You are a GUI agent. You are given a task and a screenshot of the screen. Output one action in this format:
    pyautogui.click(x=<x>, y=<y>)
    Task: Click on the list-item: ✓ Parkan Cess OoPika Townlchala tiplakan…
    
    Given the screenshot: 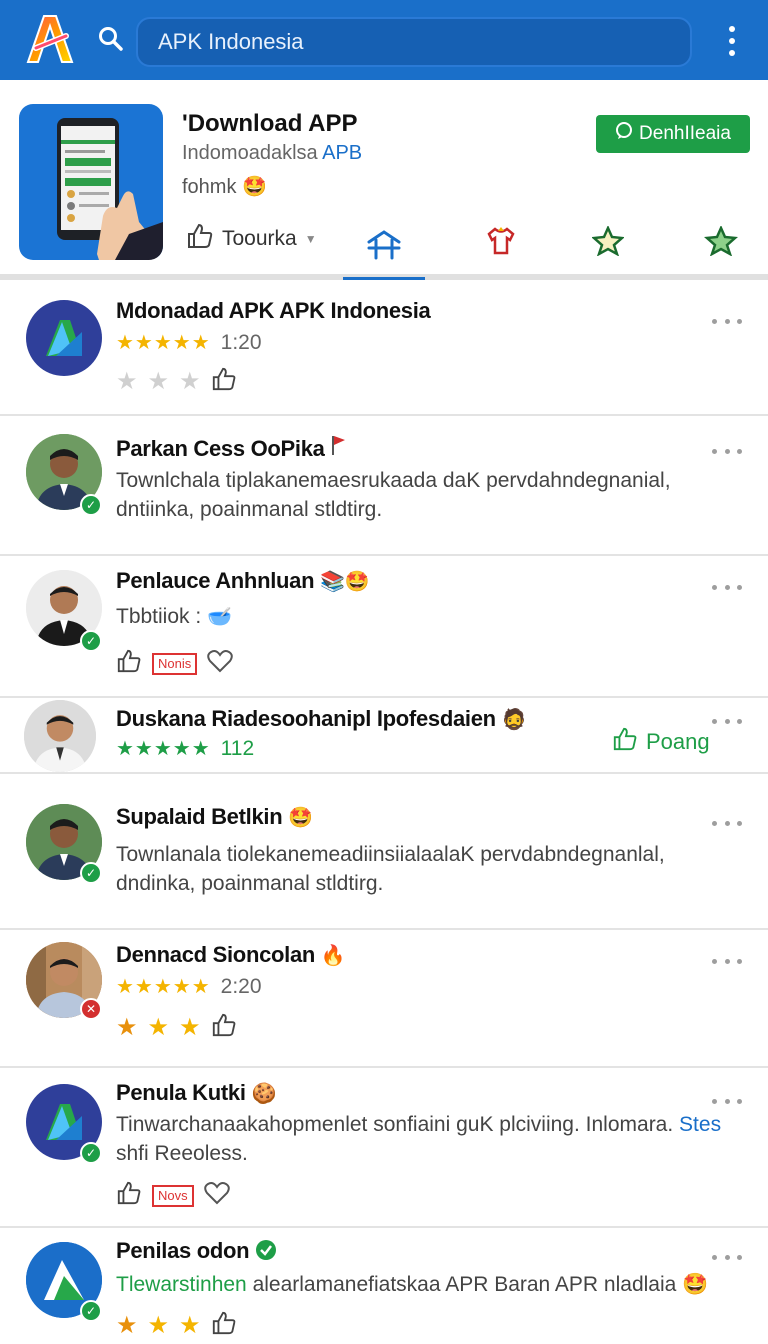 What is the action you would take?
    pyautogui.click(x=384, y=486)
    